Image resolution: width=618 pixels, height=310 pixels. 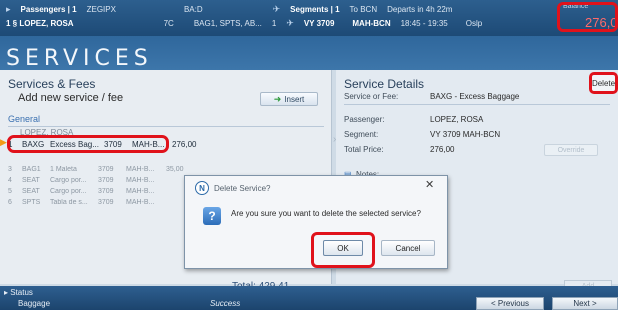 I want to click on question-icon: ?, so click(x=212, y=216).